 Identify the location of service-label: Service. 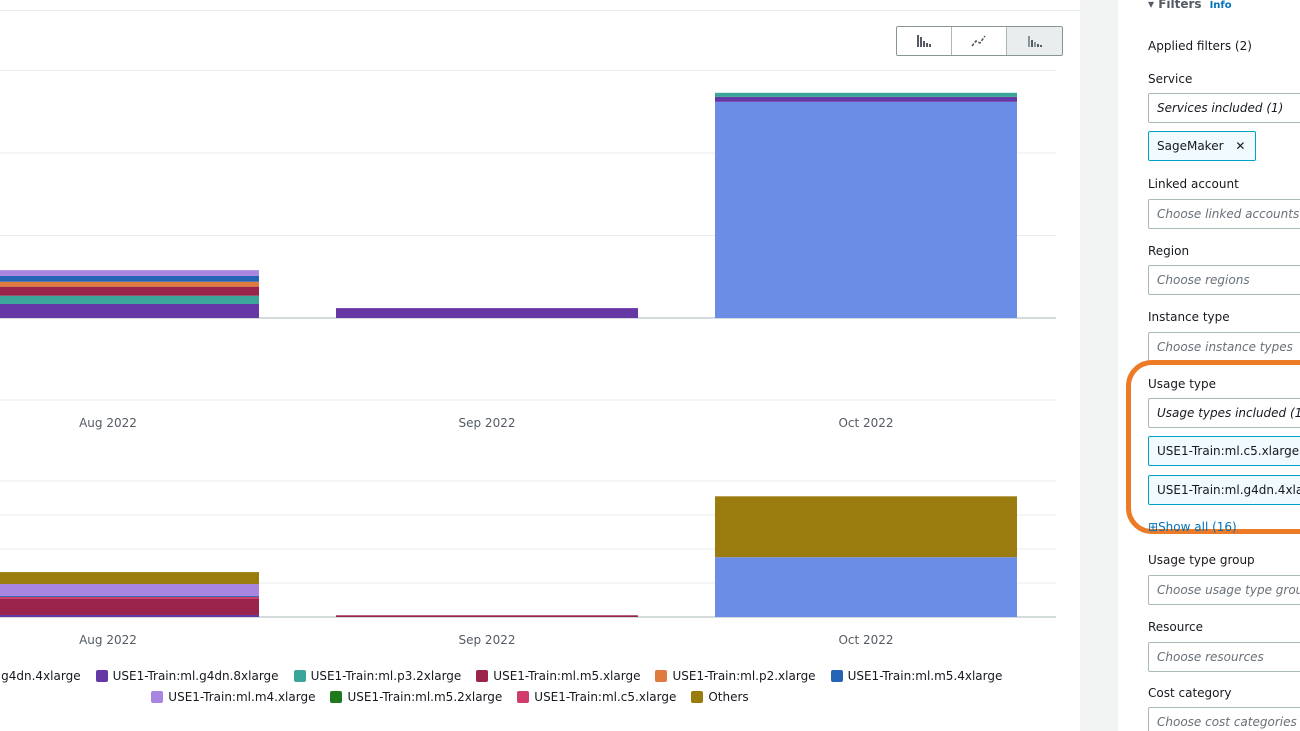
(1170, 79).